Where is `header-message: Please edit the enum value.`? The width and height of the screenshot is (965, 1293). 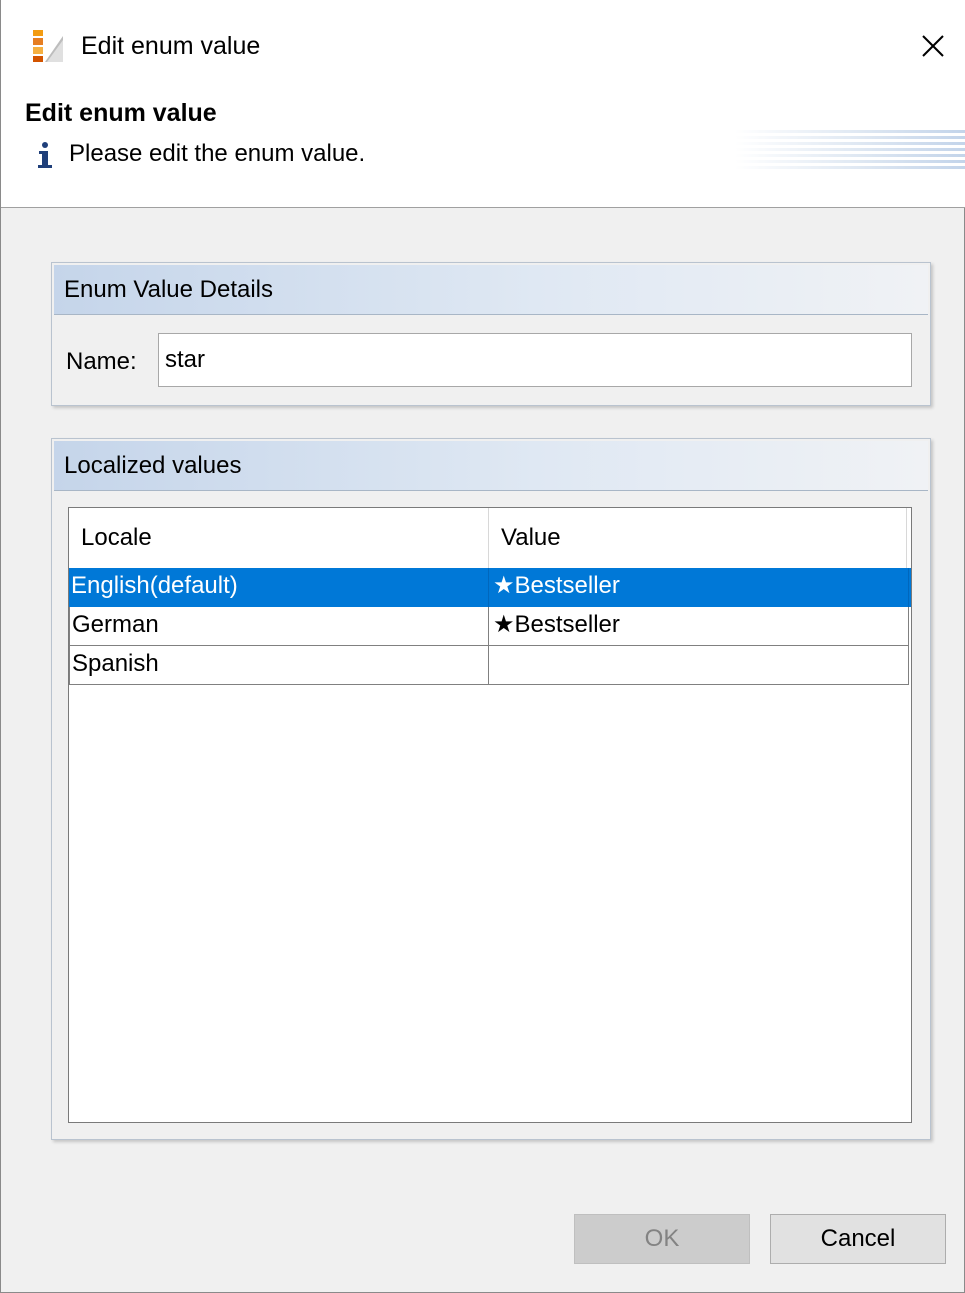
header-message: Please edit the enum value. is located at coordinates (217, 153).